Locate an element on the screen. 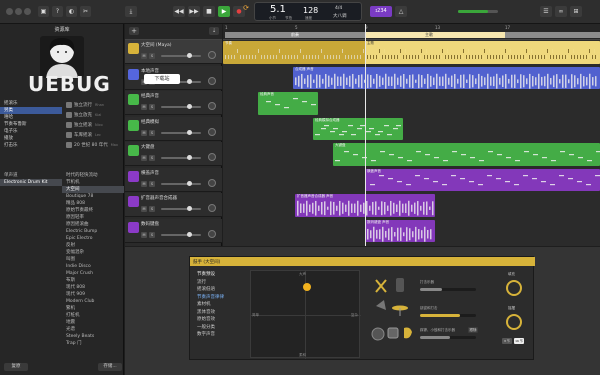 This screenshot has height=375, width=600. patch-item: Steely Beats is located at coordinates (93, 336).